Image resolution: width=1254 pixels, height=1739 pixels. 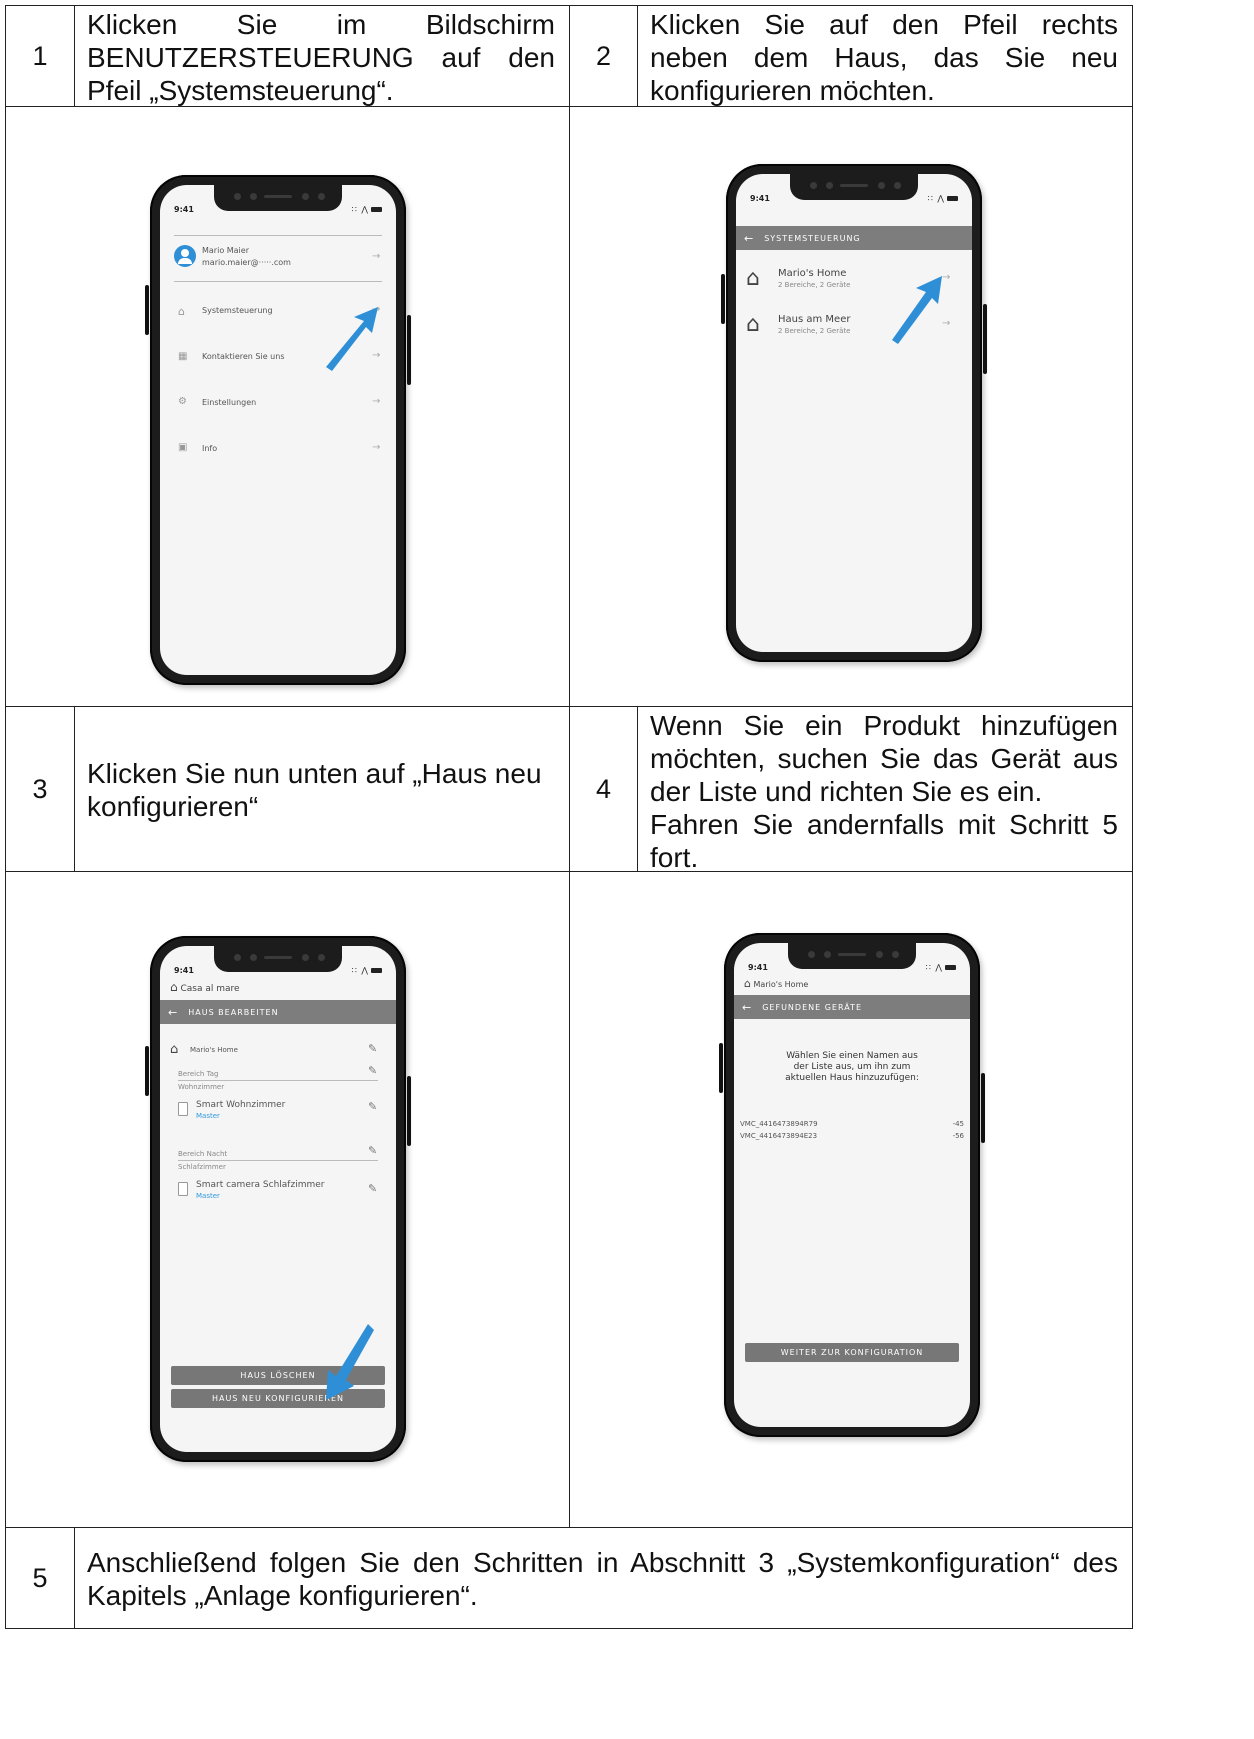 I want to click on house-settings-icon: ⌂, so click(x=181, y=311).